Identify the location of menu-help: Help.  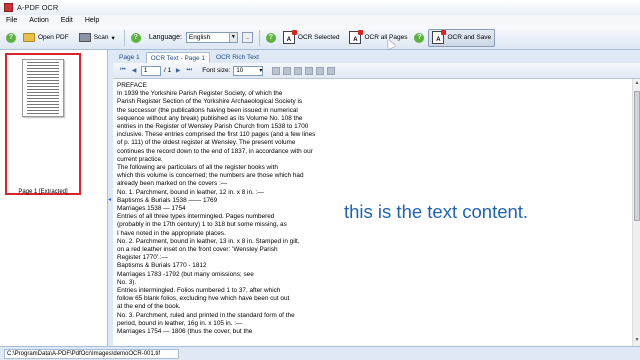
(92, 20).